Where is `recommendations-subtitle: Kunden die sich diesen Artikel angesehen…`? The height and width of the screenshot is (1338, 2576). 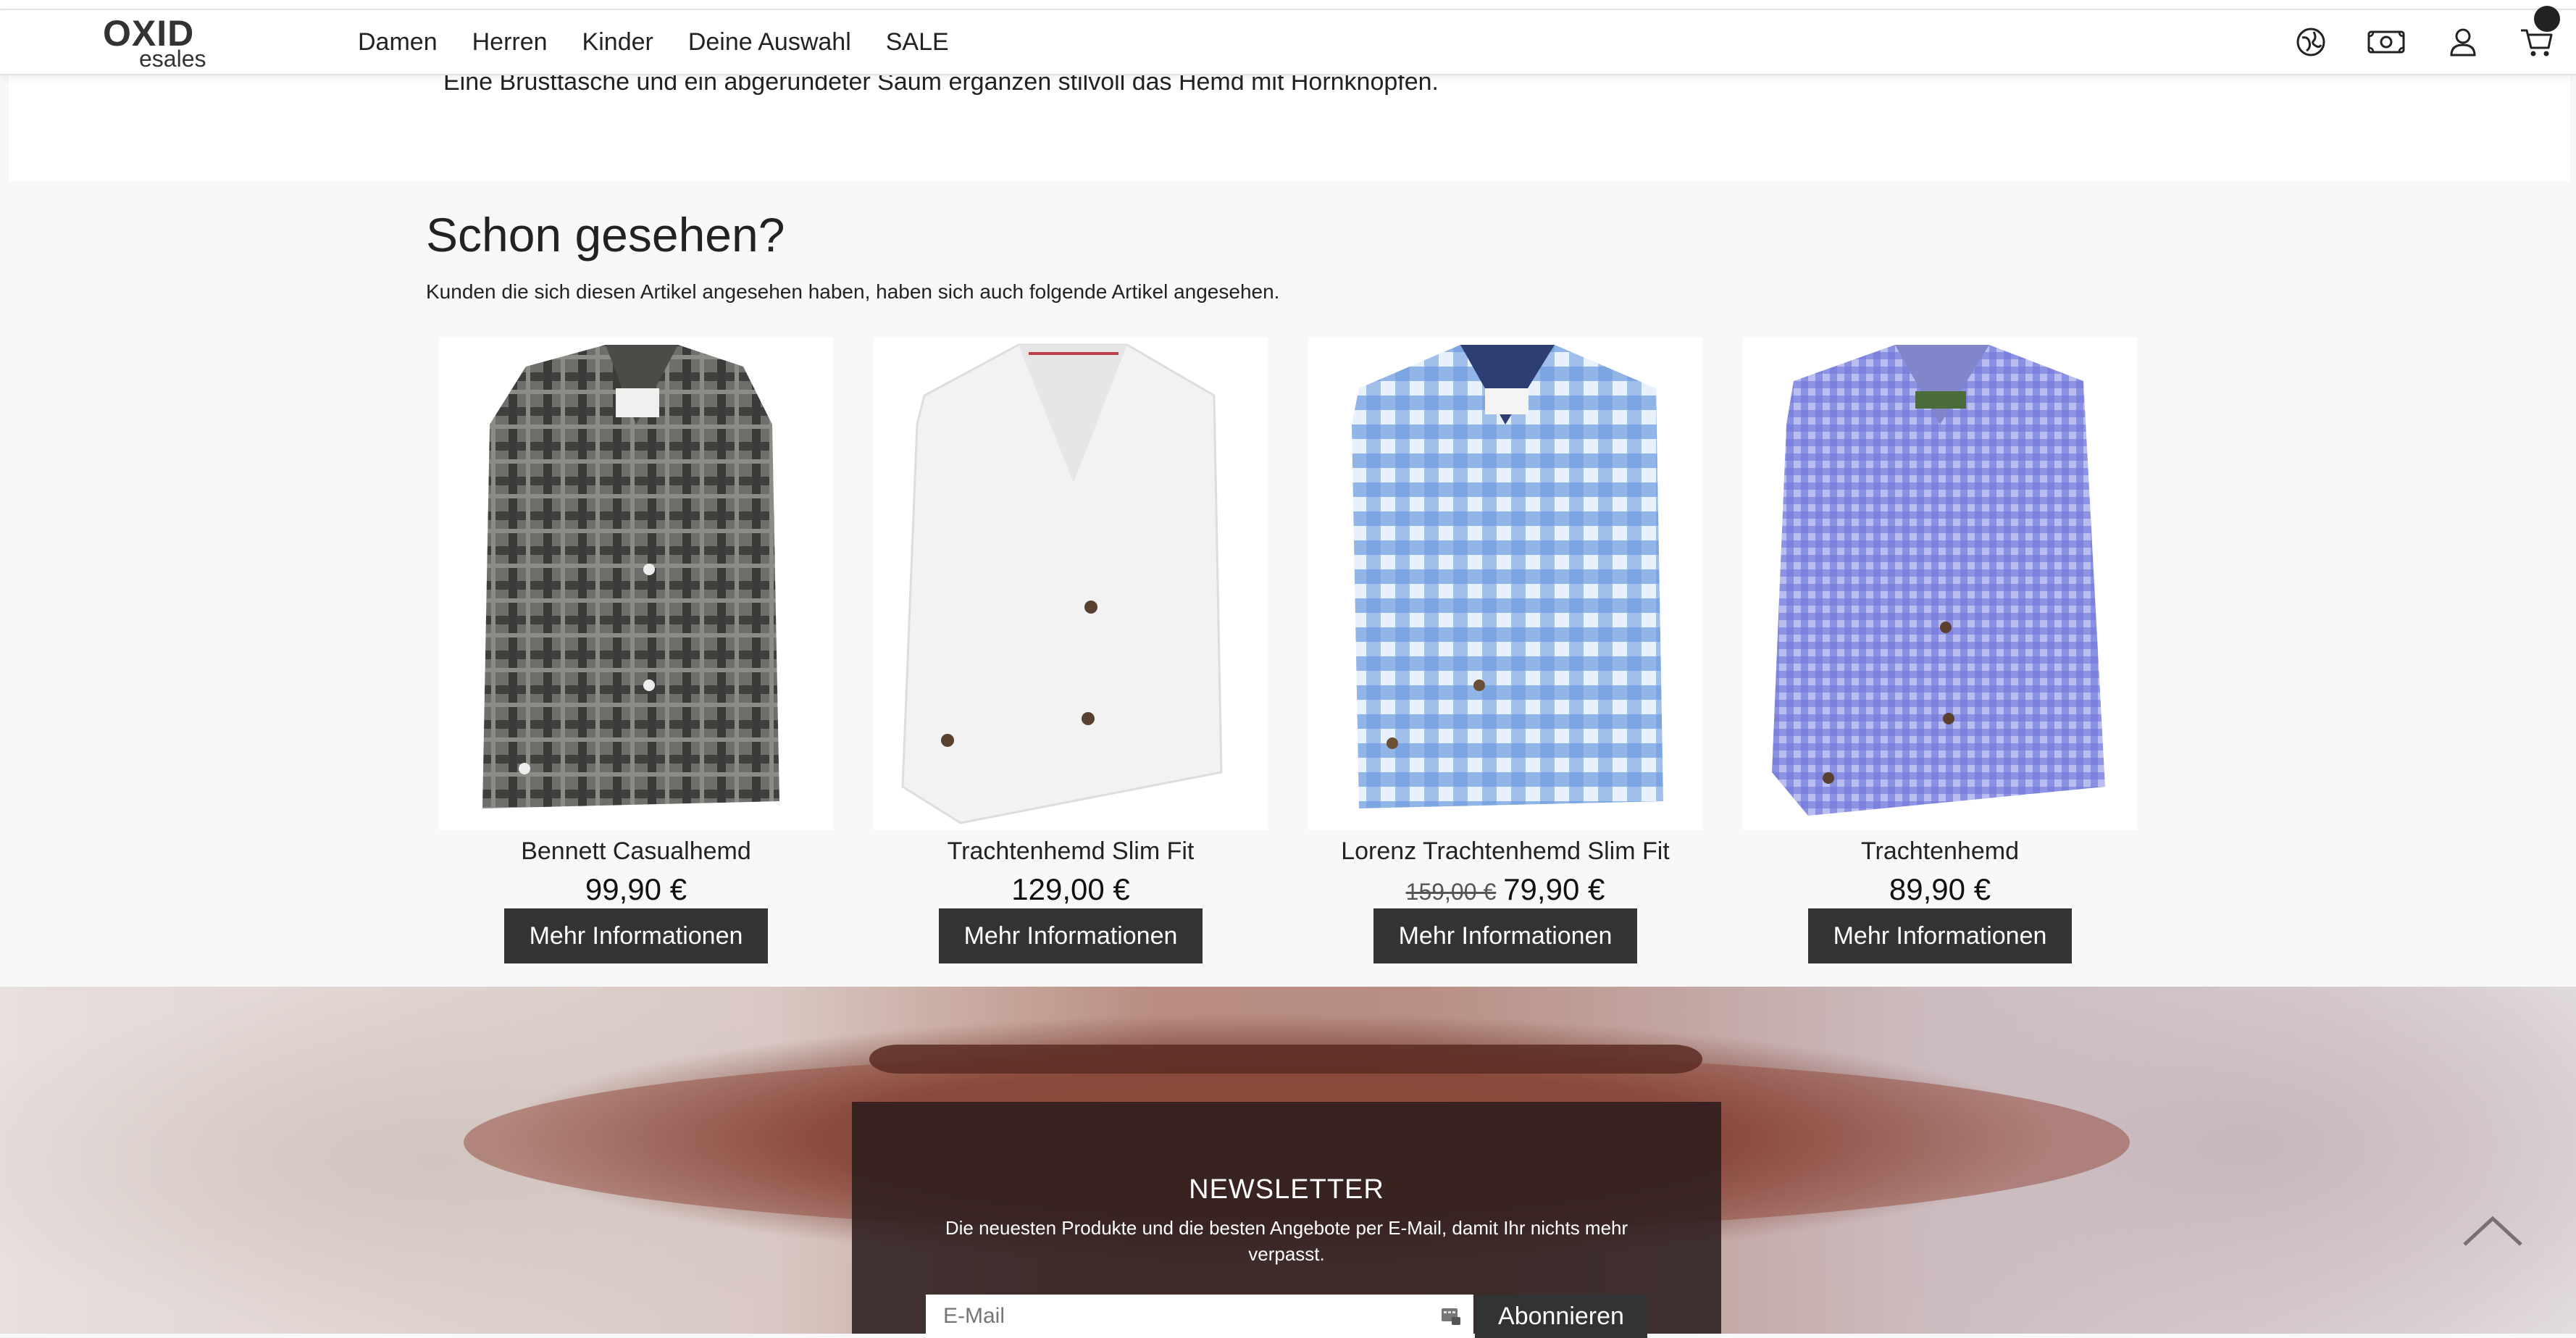
recommendations-subtitle: Kunden die sich diesen Artikel angesehen… is located at coordinates (853, 291).